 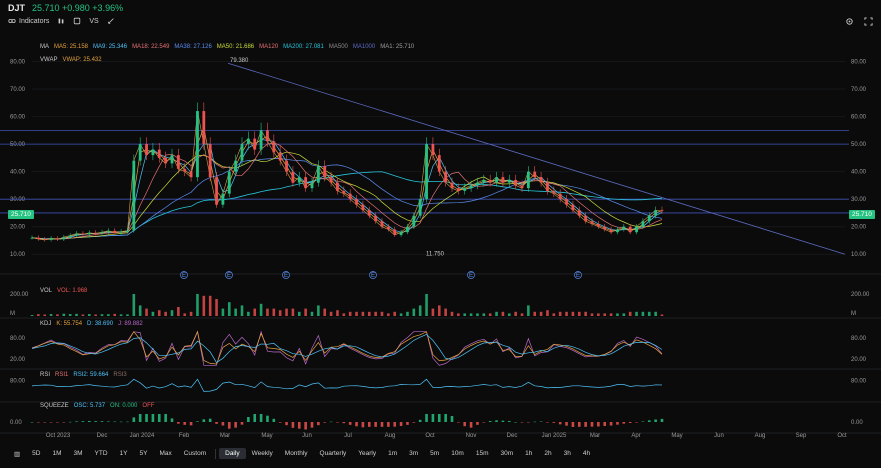 What do you see at coordinates (567, 453) in the screenshot?
I see `interval-3h-button: 3h` at bounding box center [567, 453].